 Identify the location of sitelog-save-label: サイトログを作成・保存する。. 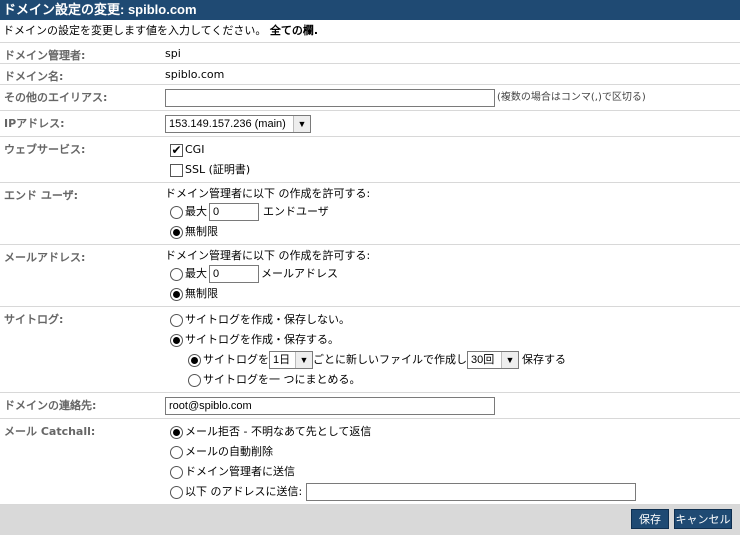
(262, 339).